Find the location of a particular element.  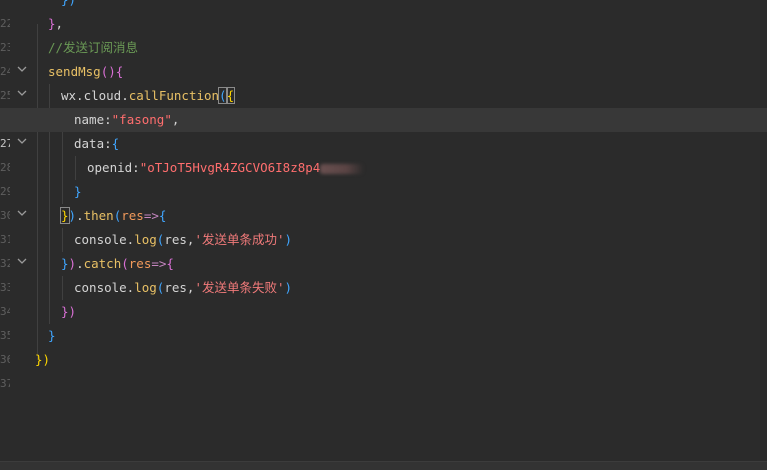

string-literal: "fasong" is located at coordinates (141, 119).